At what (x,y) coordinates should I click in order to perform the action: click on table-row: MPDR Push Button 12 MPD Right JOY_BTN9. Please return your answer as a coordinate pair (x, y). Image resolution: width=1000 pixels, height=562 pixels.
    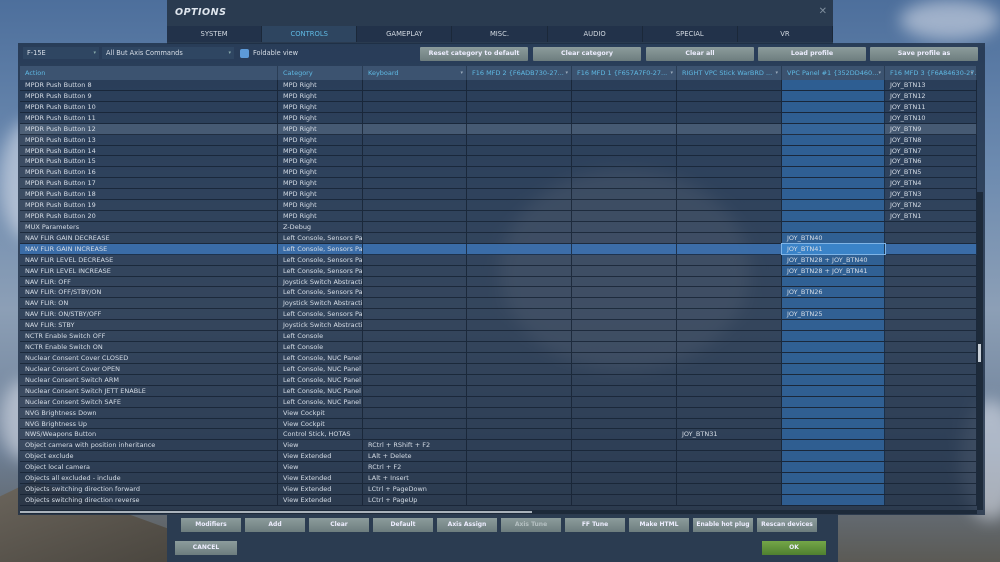
    Looking at the image, I should click on (498, 129).